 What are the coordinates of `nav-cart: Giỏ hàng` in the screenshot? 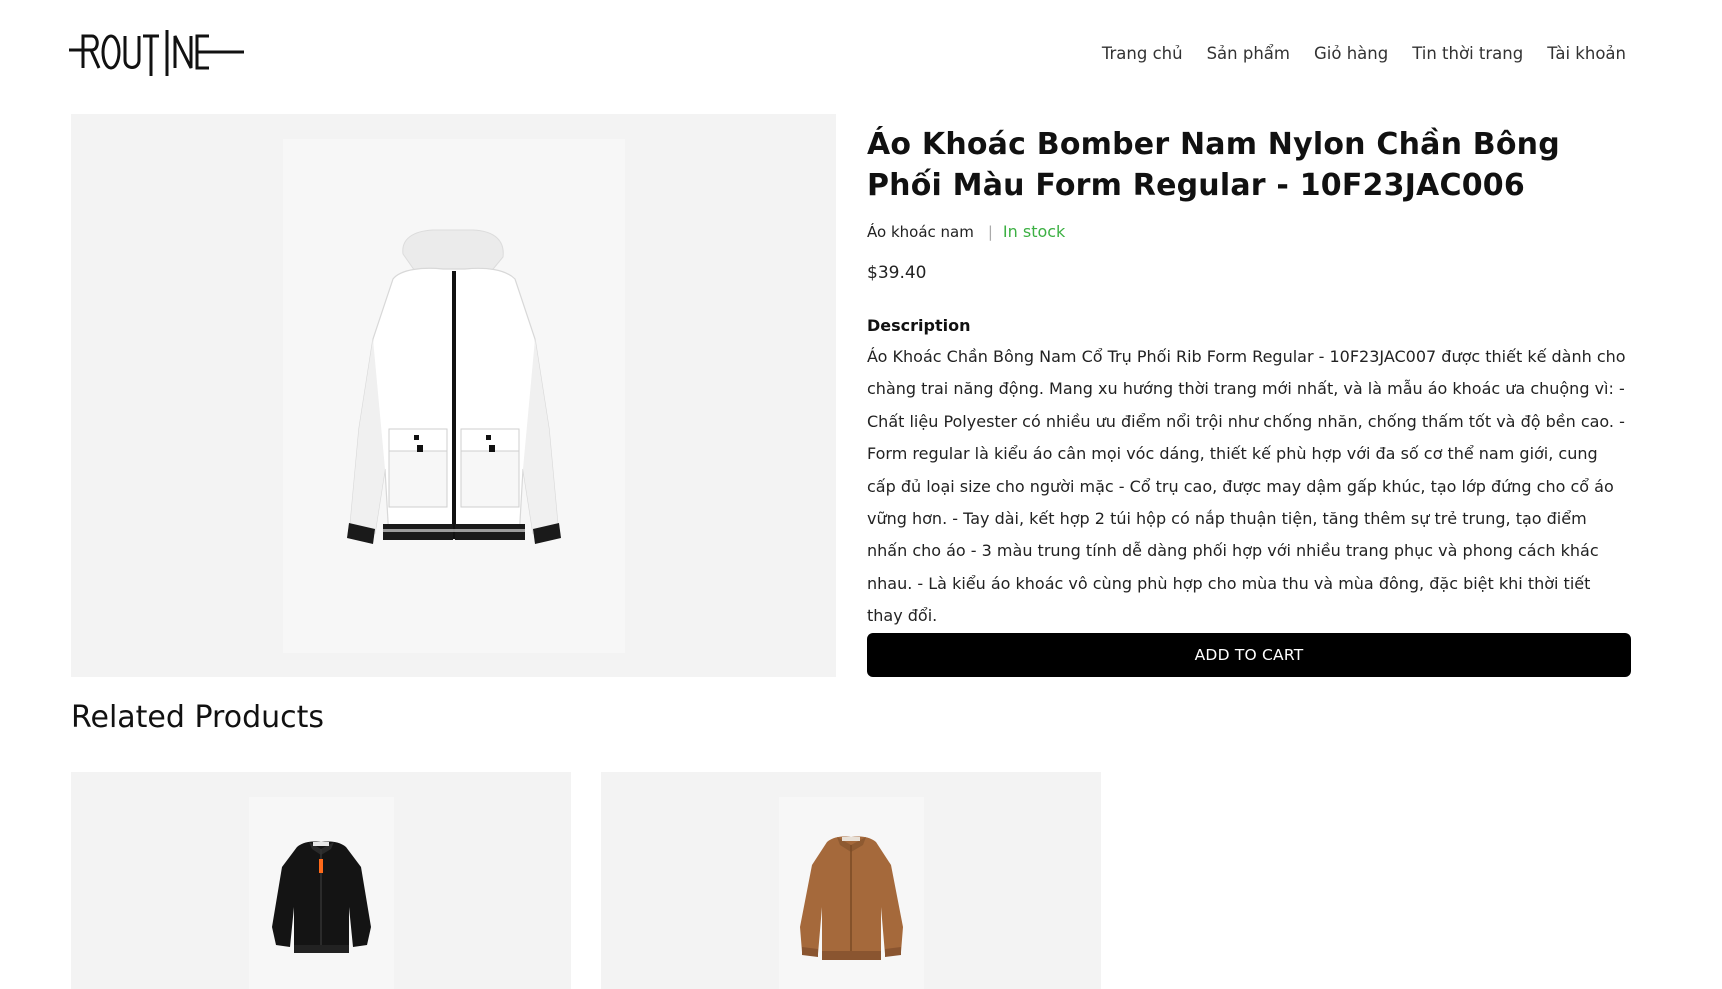 It's located at (1351, 53).